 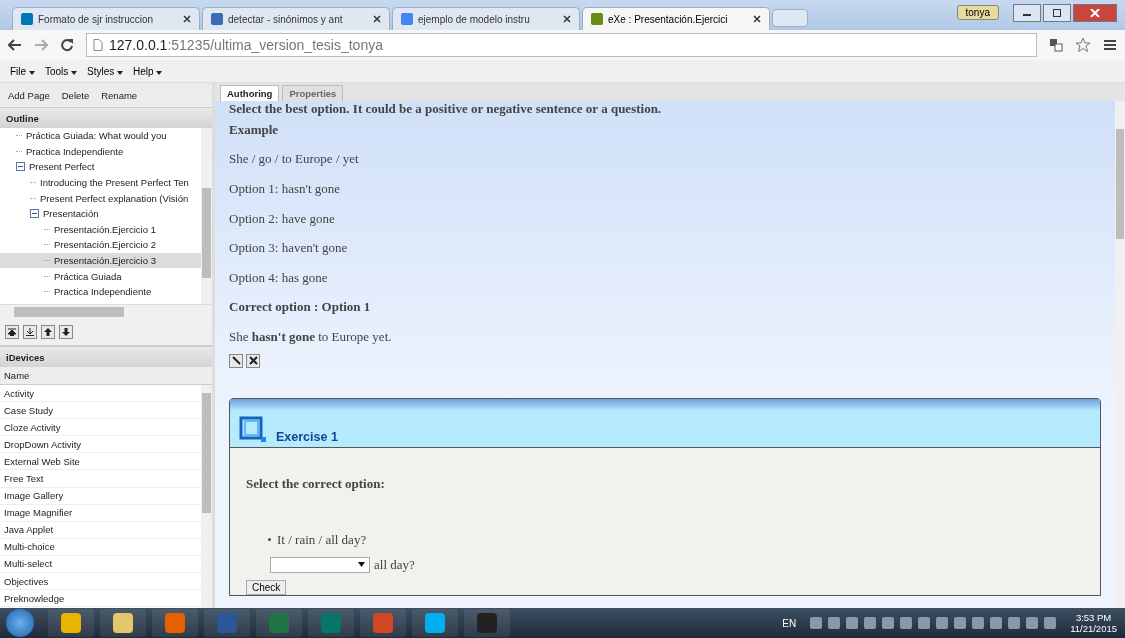 What do you see at coordinates (1083, 45) in the screenshot?
I see `star-icon` at bounding box center [1083, 45].